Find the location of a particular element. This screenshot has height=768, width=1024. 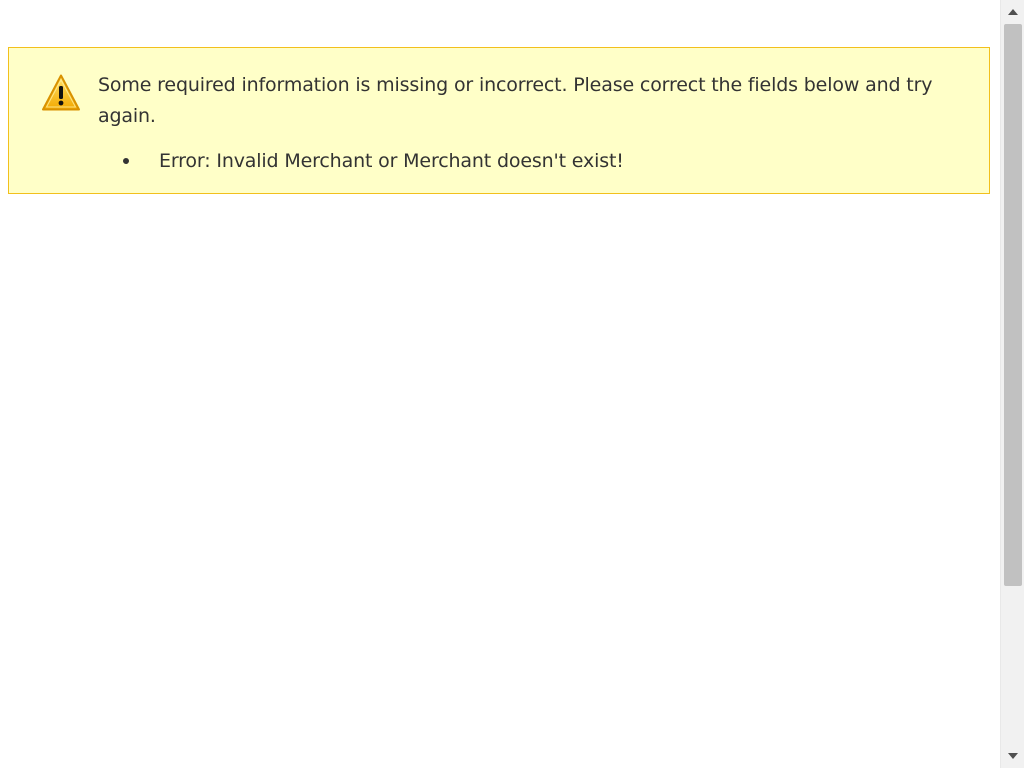

scroll-up-button is located at coordinates (1012, 12).